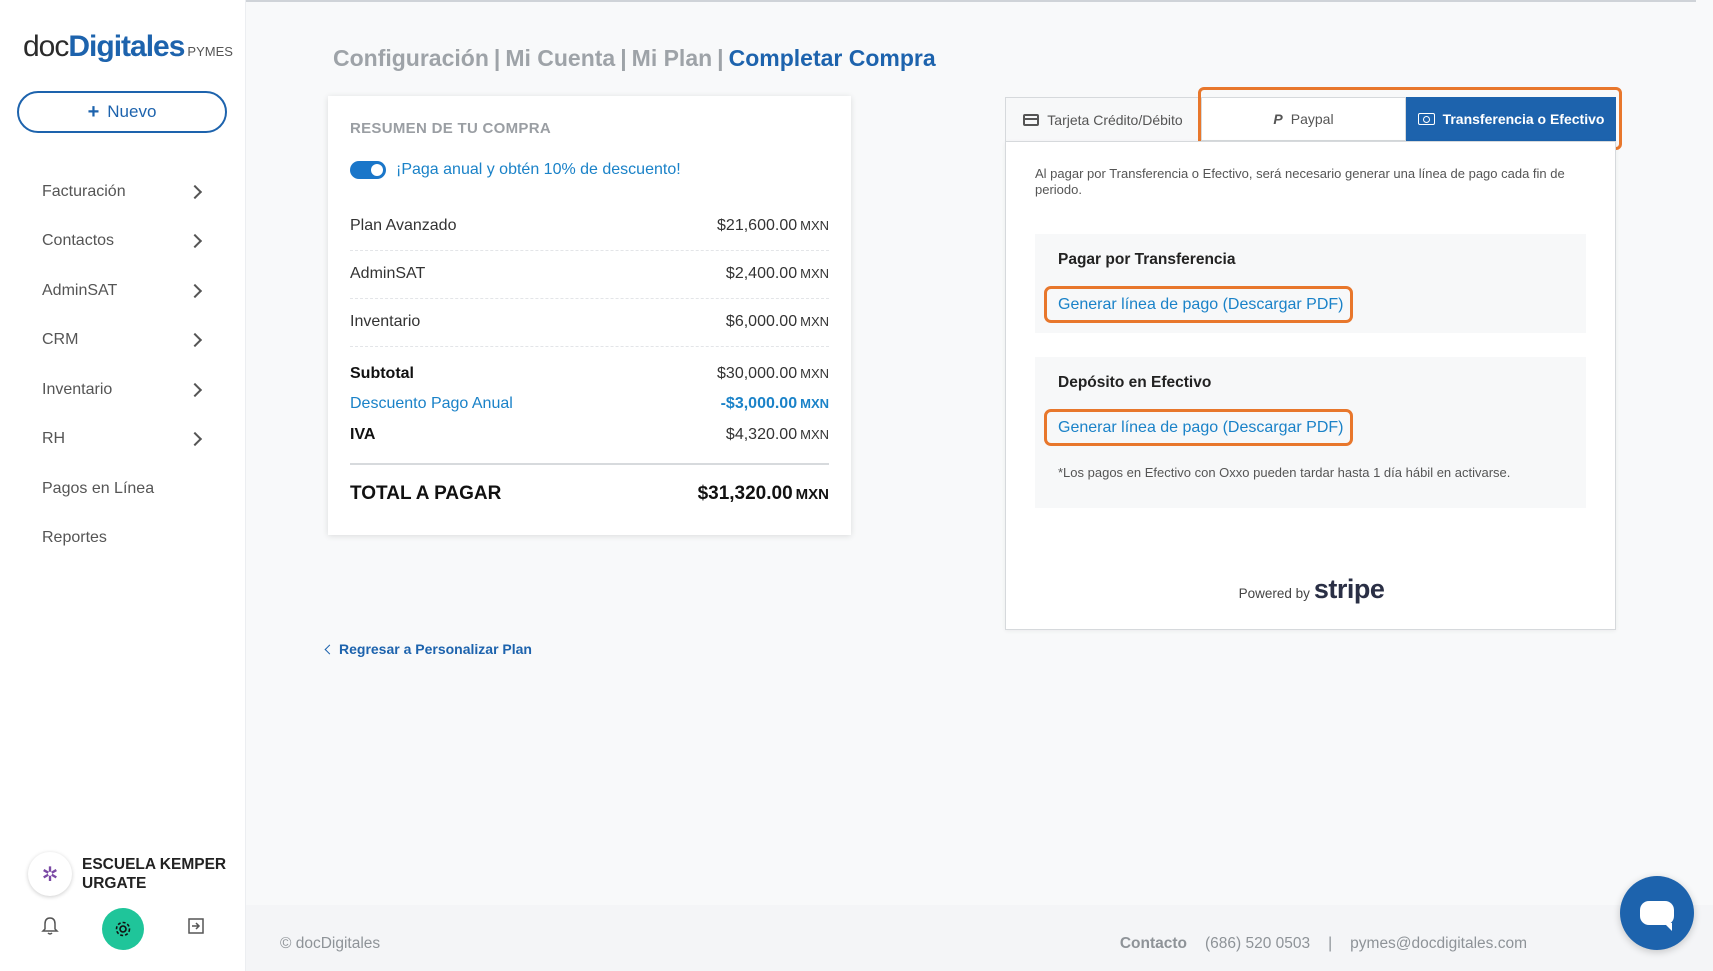  I want to click on sidebar-item-crm: CRM, so click(123, 341).